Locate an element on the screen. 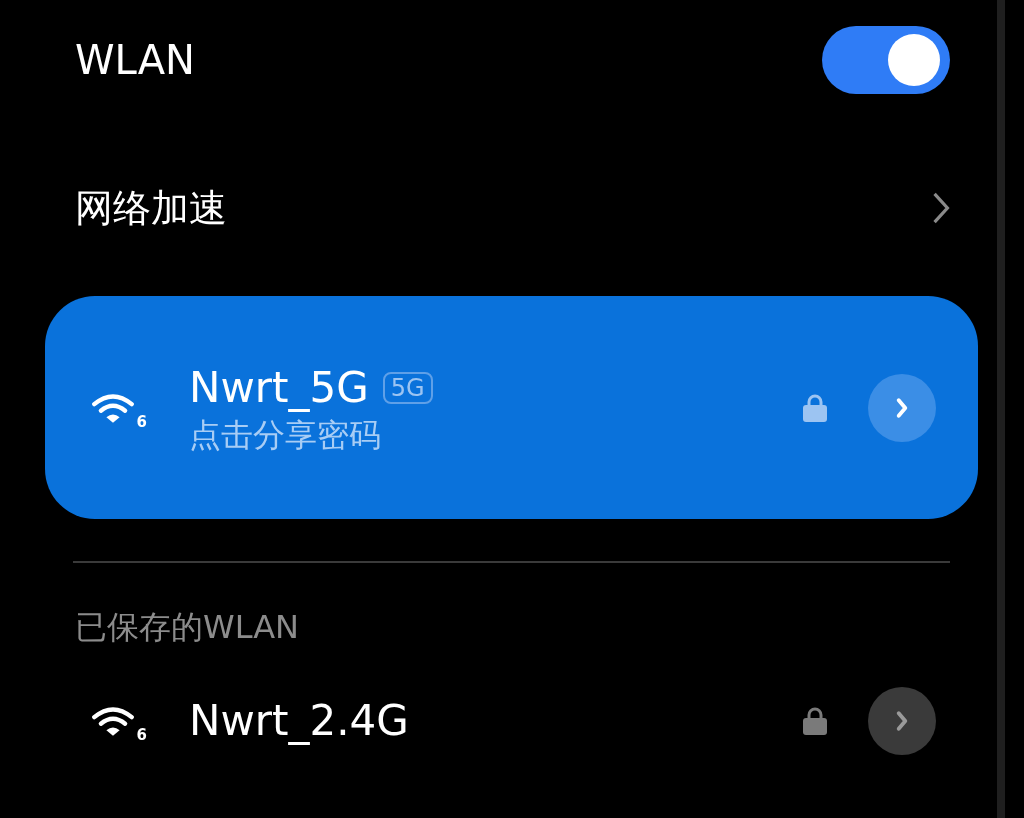  toggle-thumb is located at coordinates (914, 60).